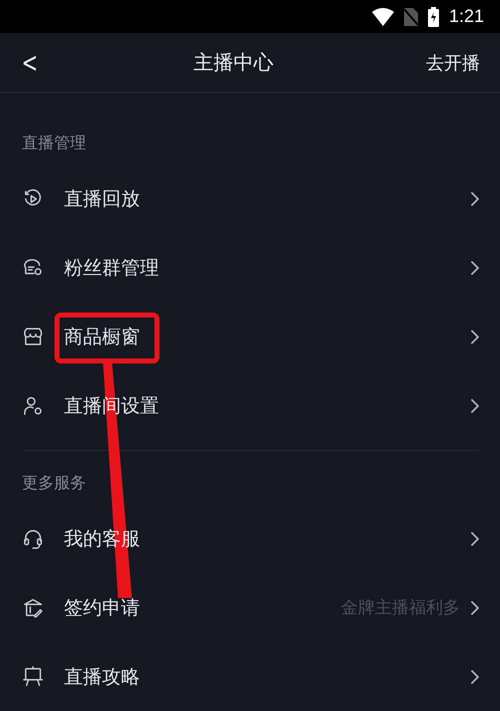  Describe the element at coordinates (33, 405) in the screenshot. I see `user-settings-icon` at that location.